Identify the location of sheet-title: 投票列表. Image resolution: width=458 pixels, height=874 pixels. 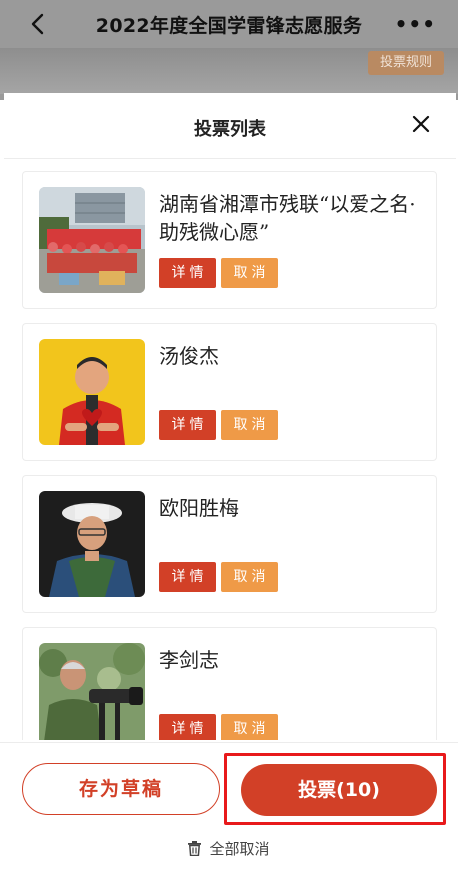
(230, 129).